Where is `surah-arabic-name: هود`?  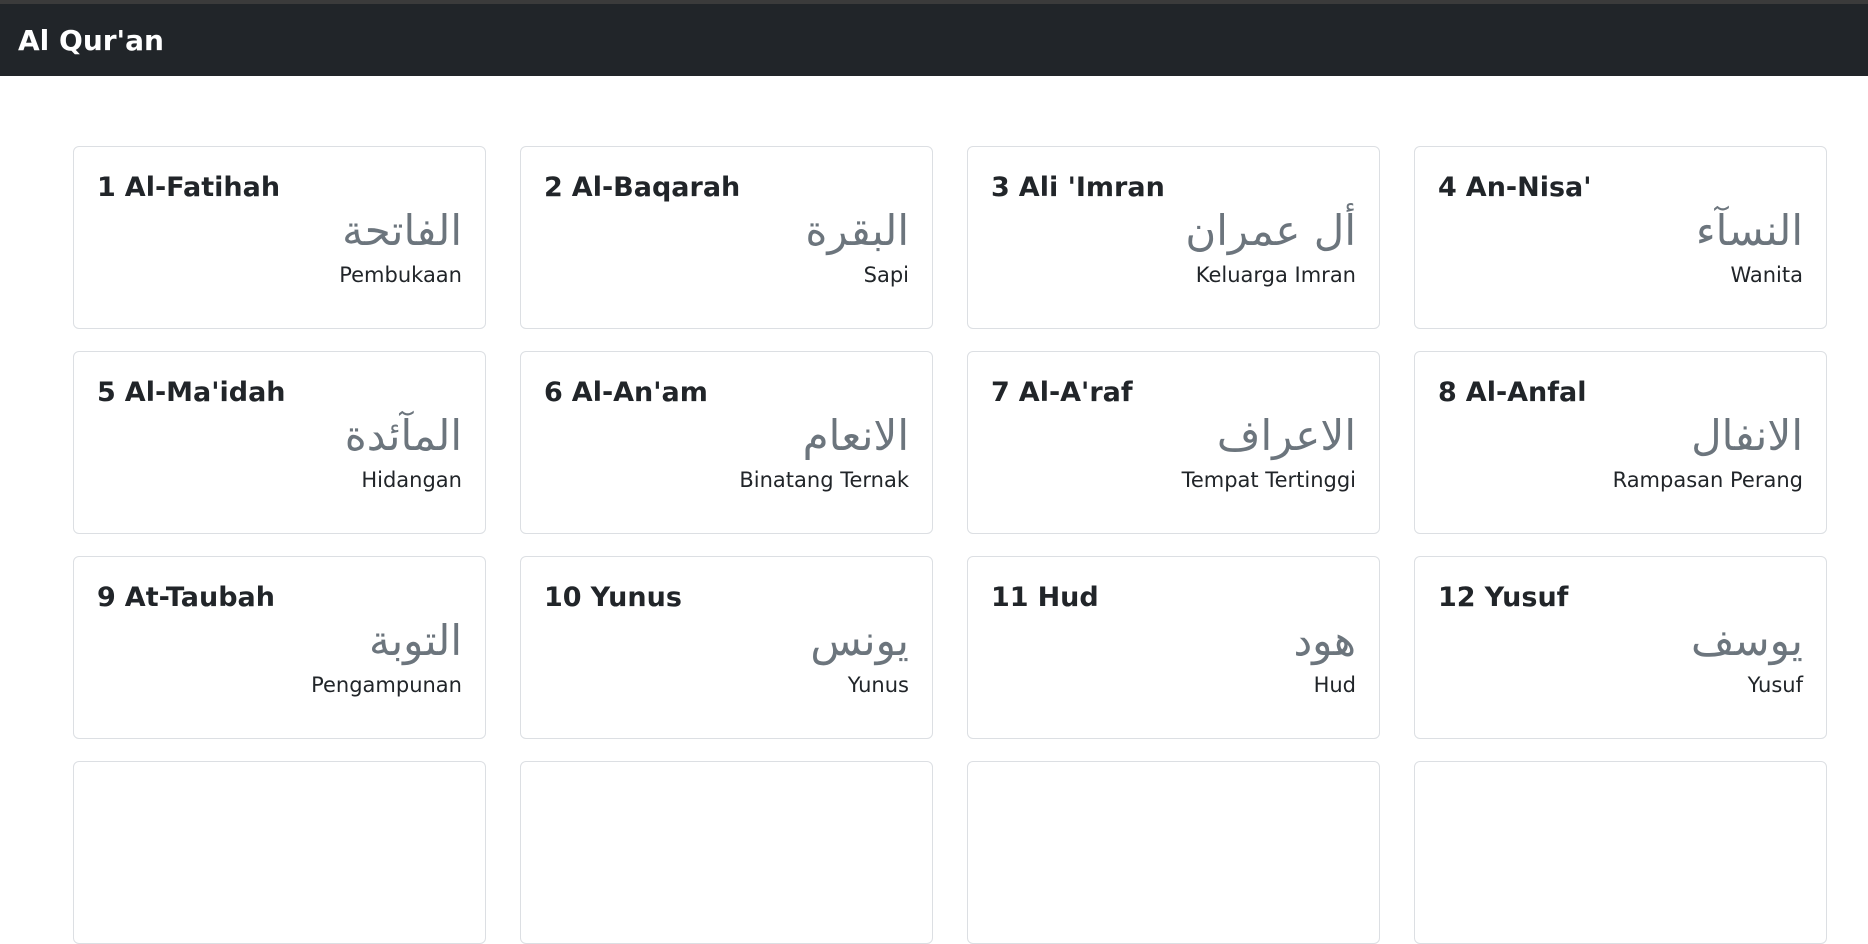
surah-arabic-name: هود is located at coordinates (1324, 640).